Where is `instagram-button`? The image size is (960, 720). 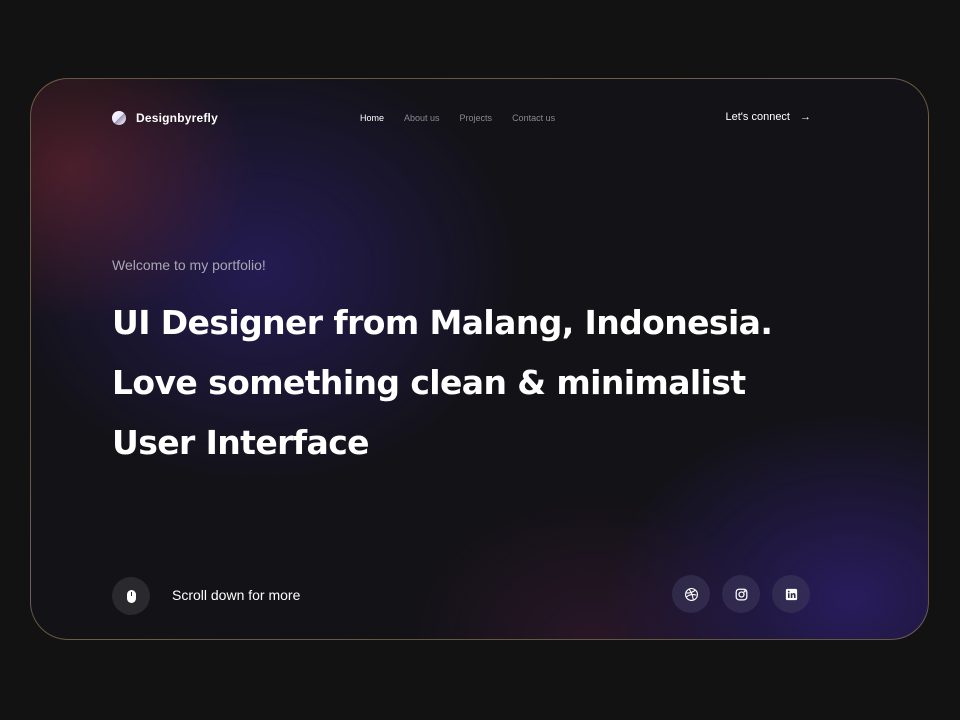
instagram-button is located at coordinates (741, 594).